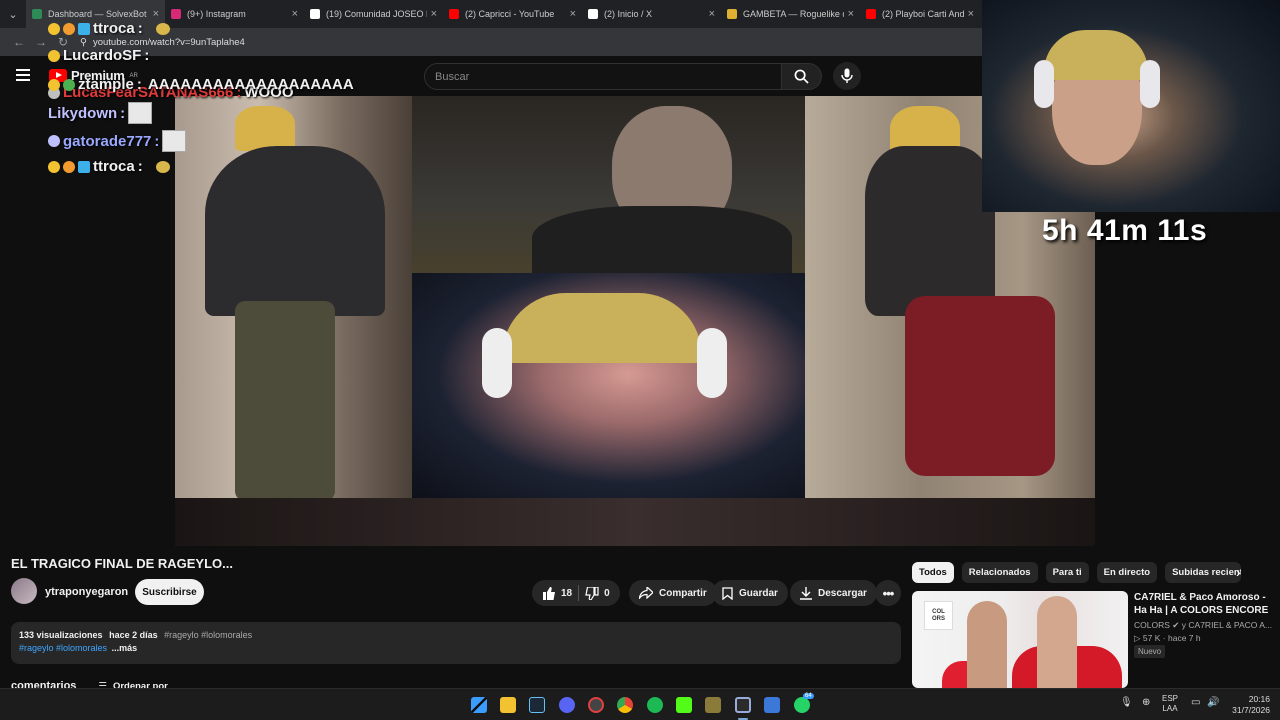 This screenshot has width=1280, height=720. What do you see at coordinates (97, 14) in the screenshot?
I see `tab-title: Dashboard — SolvexBot` at bounding box center [97, 14].